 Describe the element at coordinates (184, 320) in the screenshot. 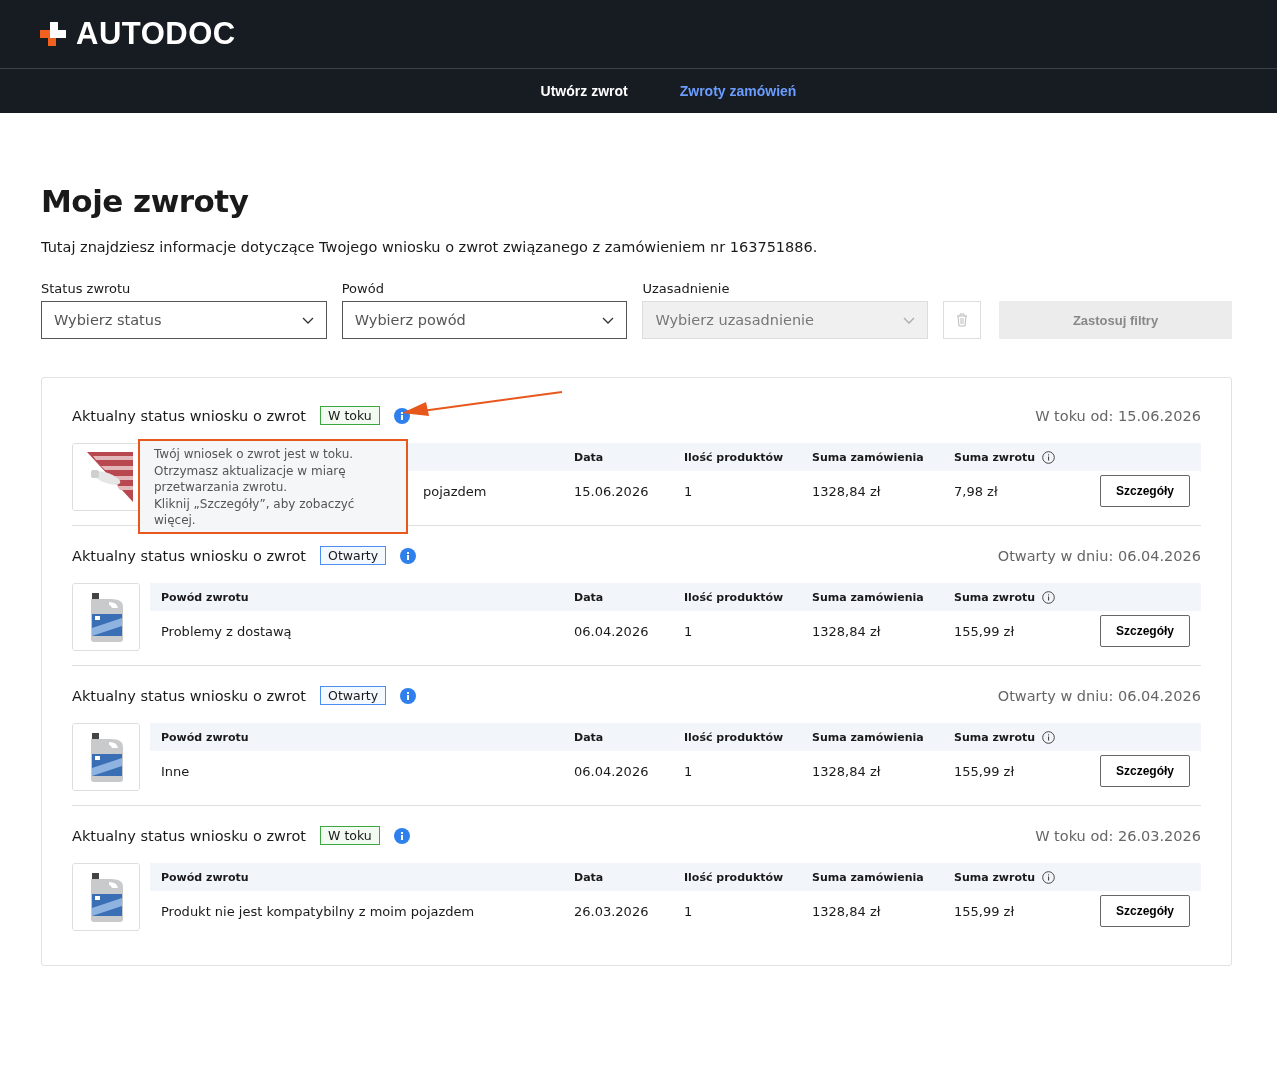

I see `filter-dropdown: Wybierz status` at that location.